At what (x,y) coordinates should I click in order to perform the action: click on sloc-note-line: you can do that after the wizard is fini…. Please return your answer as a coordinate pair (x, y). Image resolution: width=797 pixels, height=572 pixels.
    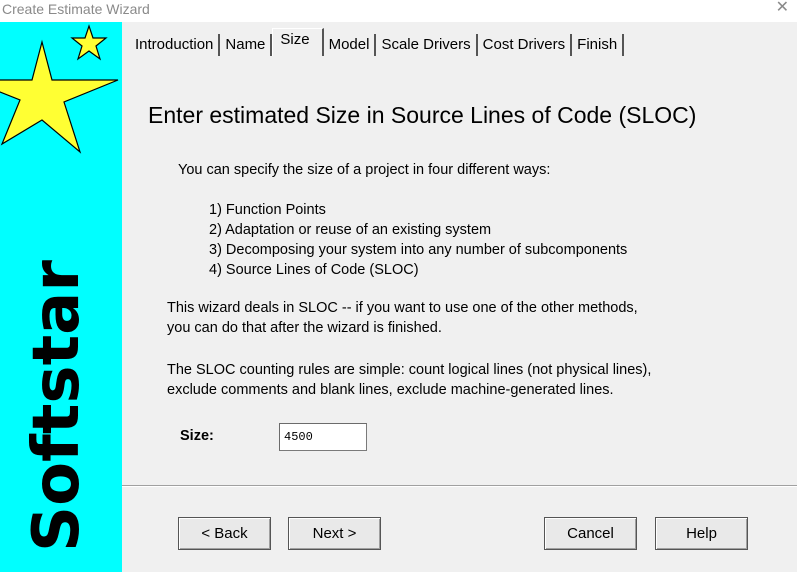
    Looking at the image, I should click on (304, 328).